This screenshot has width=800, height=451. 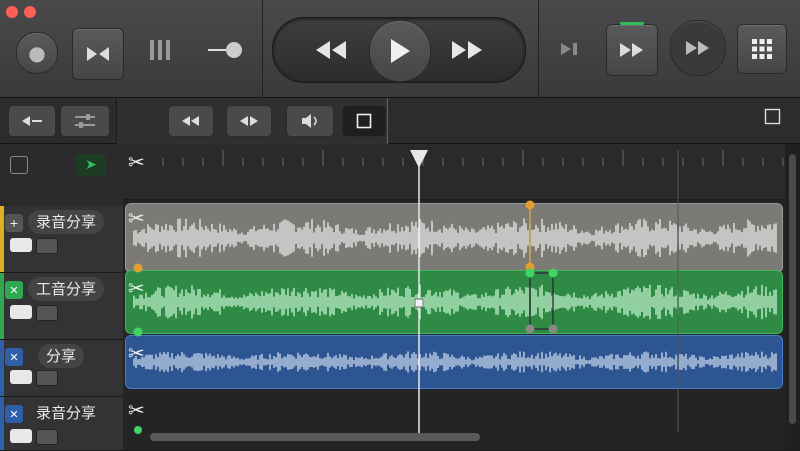 I want to click on vertical-scrollbar-track, so click(x=792, y=297).